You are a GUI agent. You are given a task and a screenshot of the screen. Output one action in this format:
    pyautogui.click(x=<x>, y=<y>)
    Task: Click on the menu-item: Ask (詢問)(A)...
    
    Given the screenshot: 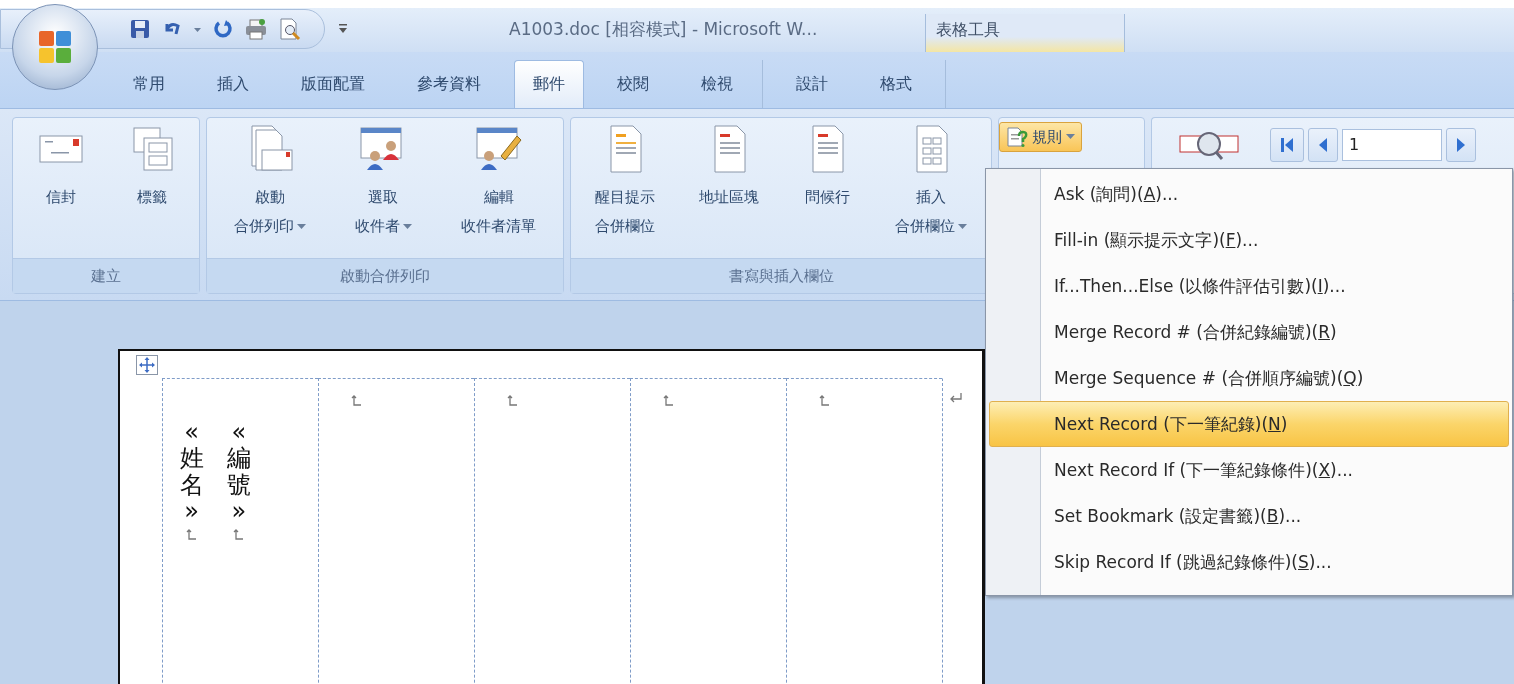 What is the action you would take?
    pyautogui.click(x=1249, y=194)
    